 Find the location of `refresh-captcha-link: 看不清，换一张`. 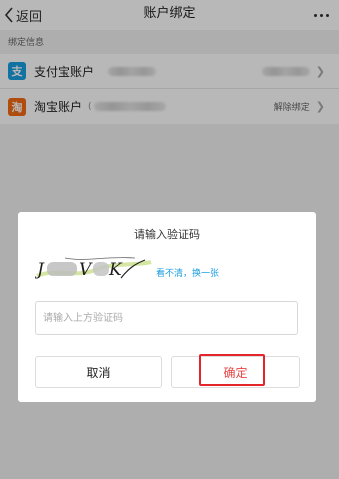

refresh-captcha-link: 看不清，换一张 is located at coordinates (187, 272).